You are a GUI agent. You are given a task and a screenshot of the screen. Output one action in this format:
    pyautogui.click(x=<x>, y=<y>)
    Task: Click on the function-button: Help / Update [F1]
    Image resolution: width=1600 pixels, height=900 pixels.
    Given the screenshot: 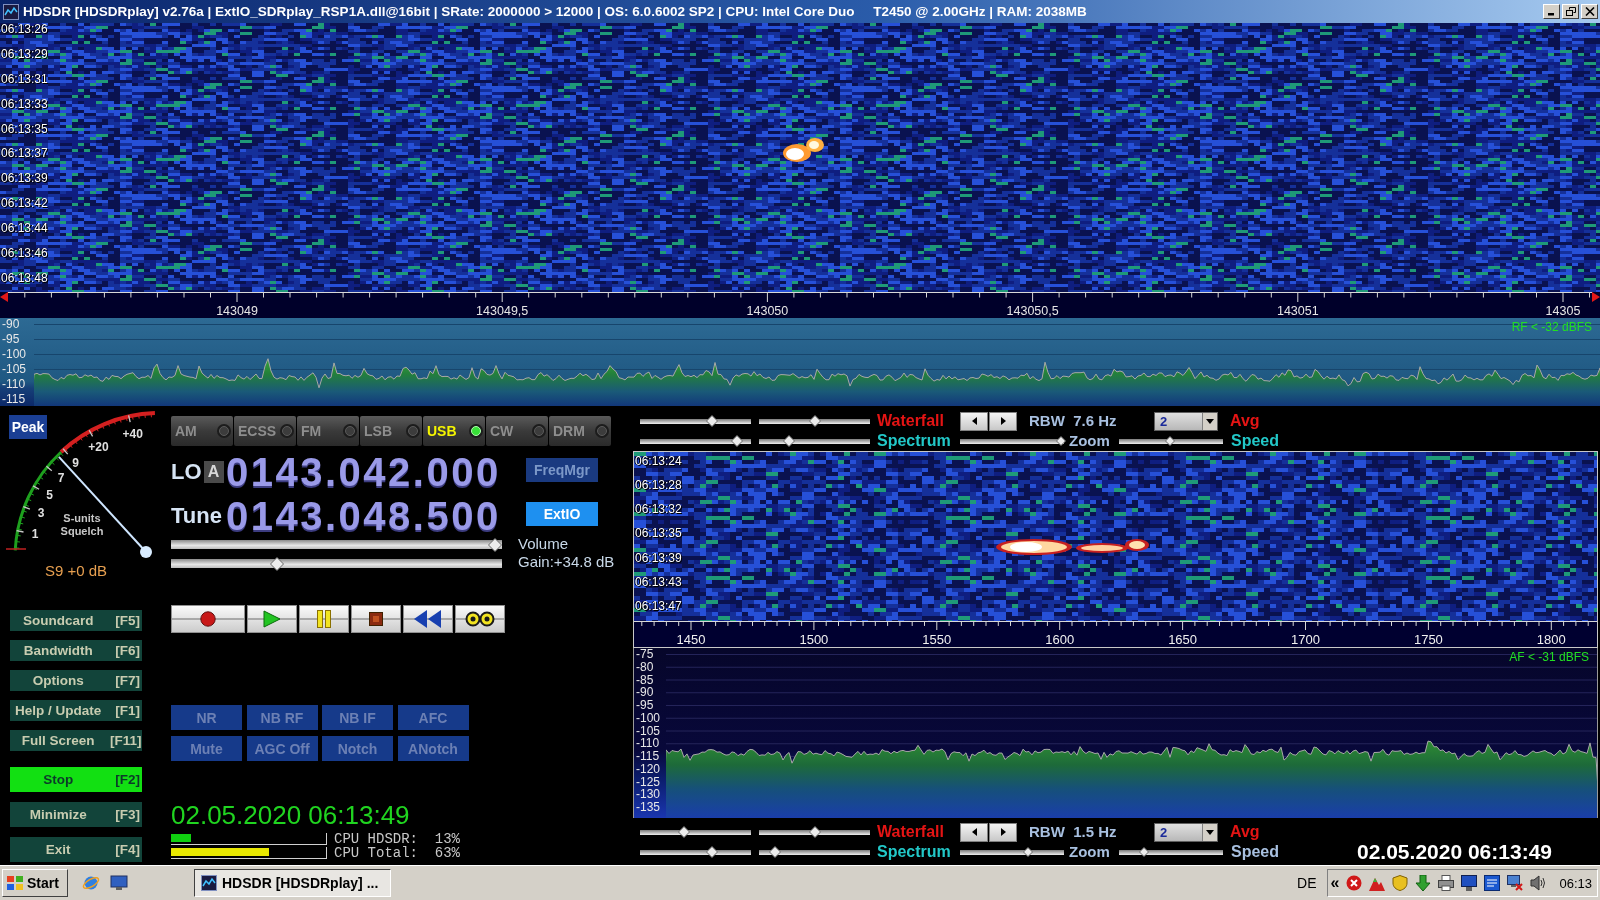 What is the action you would take?
    pyautogui.click(x=76, y=710)
    